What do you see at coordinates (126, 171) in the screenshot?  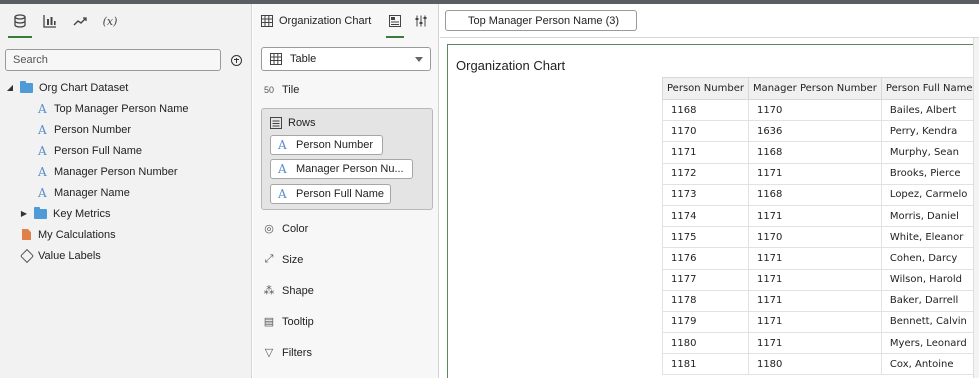 I see `tree-item-column: A Manager Person Number` at bounding box center [126, 171].